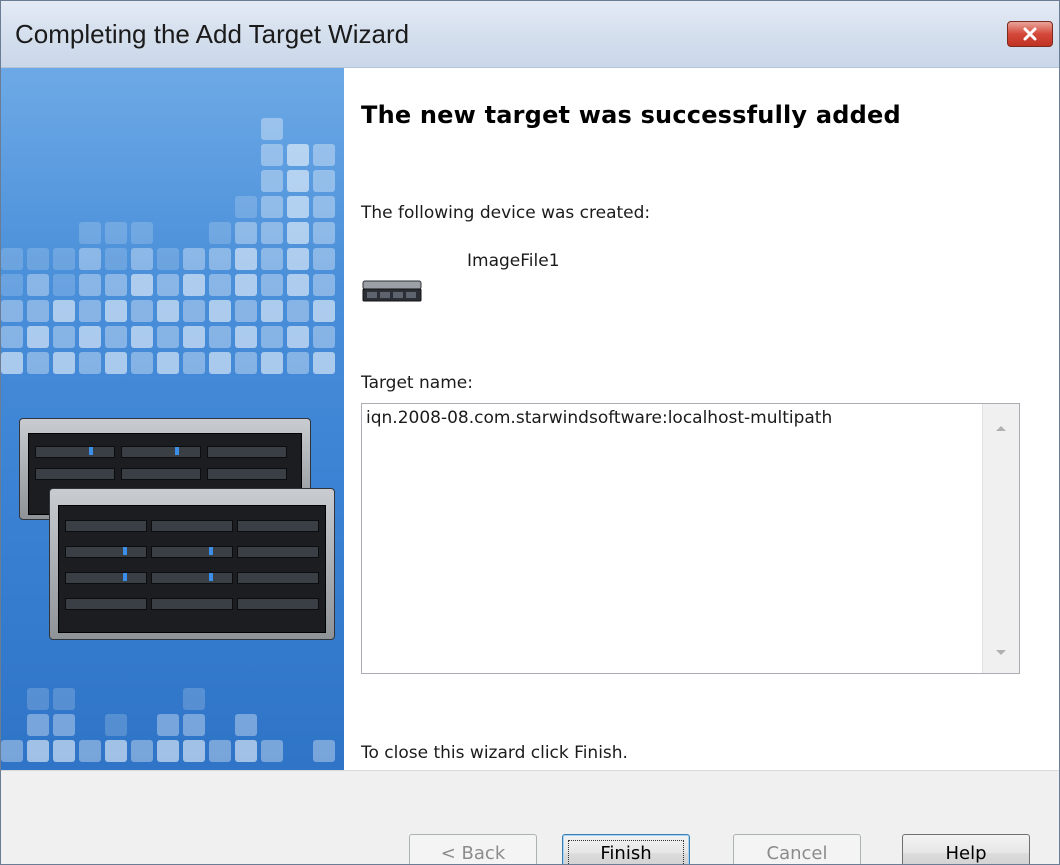 Image resolution: width=1060 pixels, height=865 pixels. I want to click on title-bar: Completing the Add Target Wizard, so click(530, 34).